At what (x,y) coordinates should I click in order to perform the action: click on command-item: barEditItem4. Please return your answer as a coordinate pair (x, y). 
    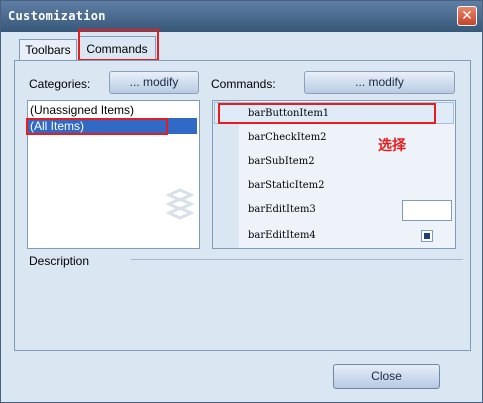
    Looking at the image, I should click on (282, 235).